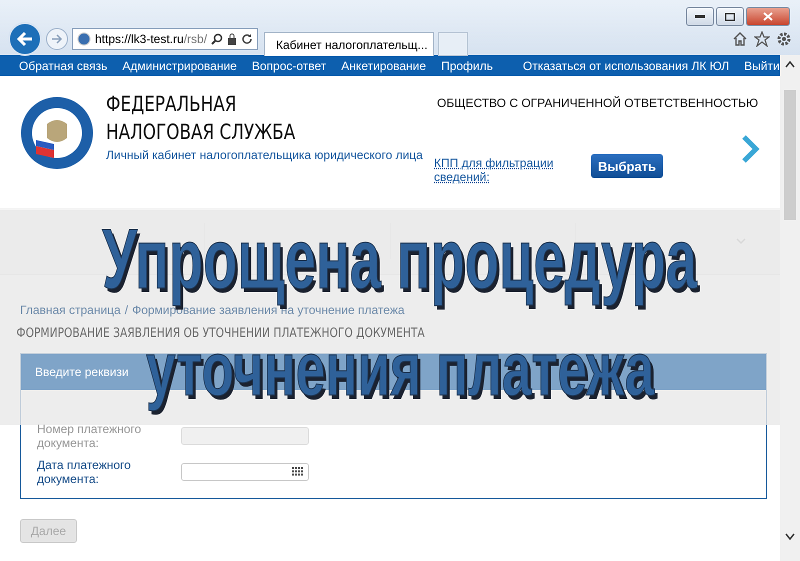  Describe the element at coordinates (467, 65) in the screenshot. I see `menu-link: Профиль` at that location.